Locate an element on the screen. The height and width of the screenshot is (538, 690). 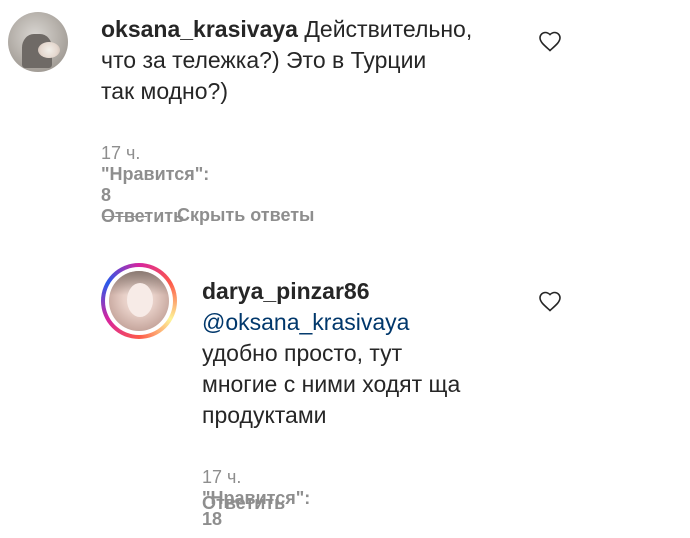
reply-time: 17 ч. is located at coordinates (221, 477).